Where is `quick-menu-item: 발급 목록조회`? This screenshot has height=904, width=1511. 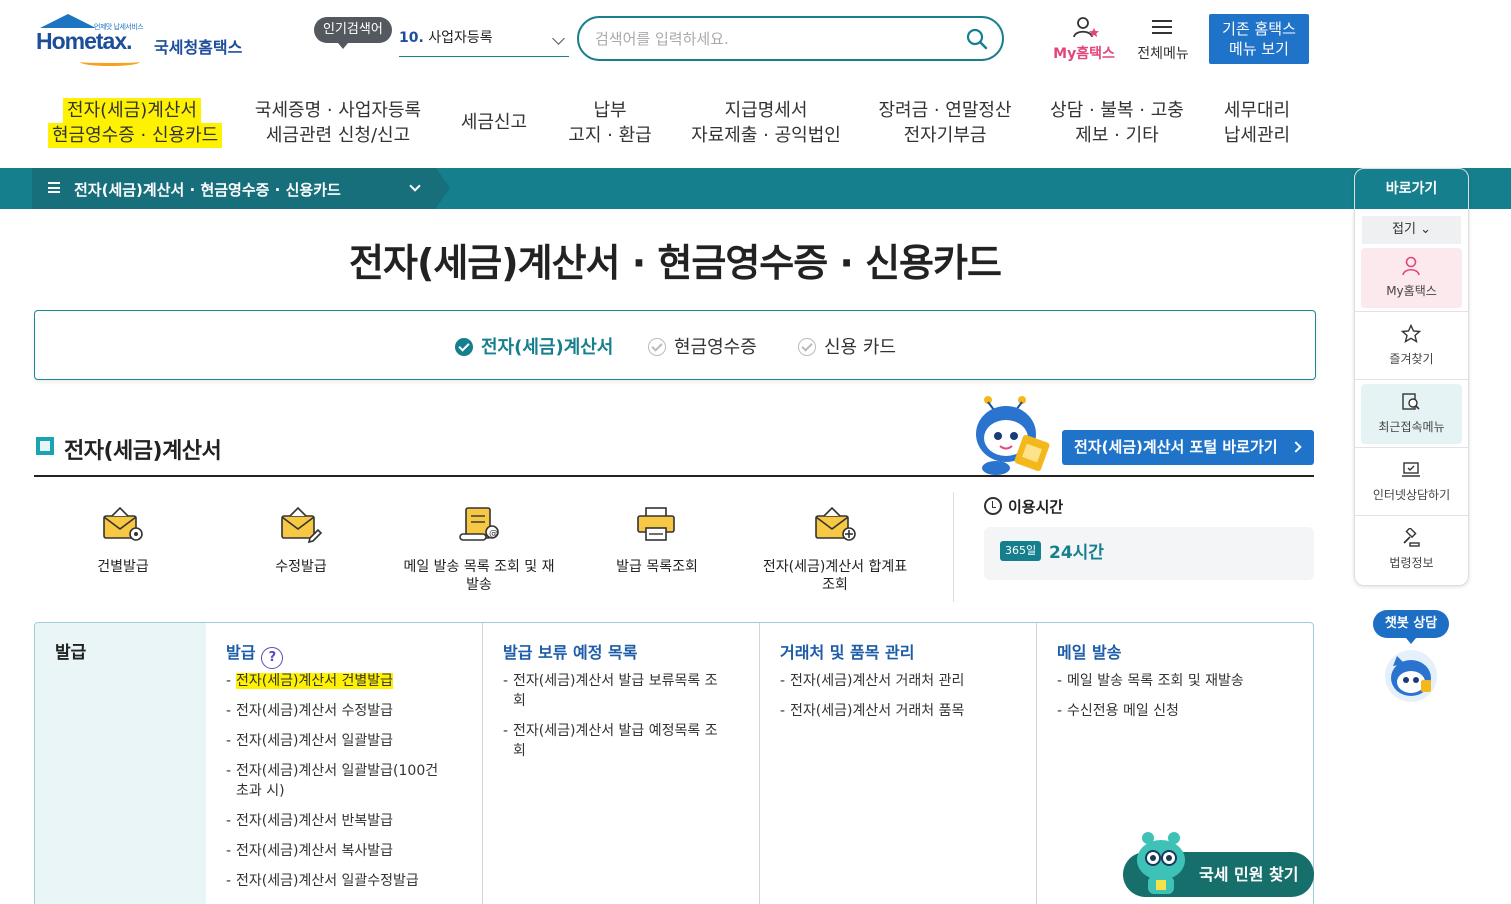
quick-menu-item: 발급 목록조회 is located at coordinates (657, 538).